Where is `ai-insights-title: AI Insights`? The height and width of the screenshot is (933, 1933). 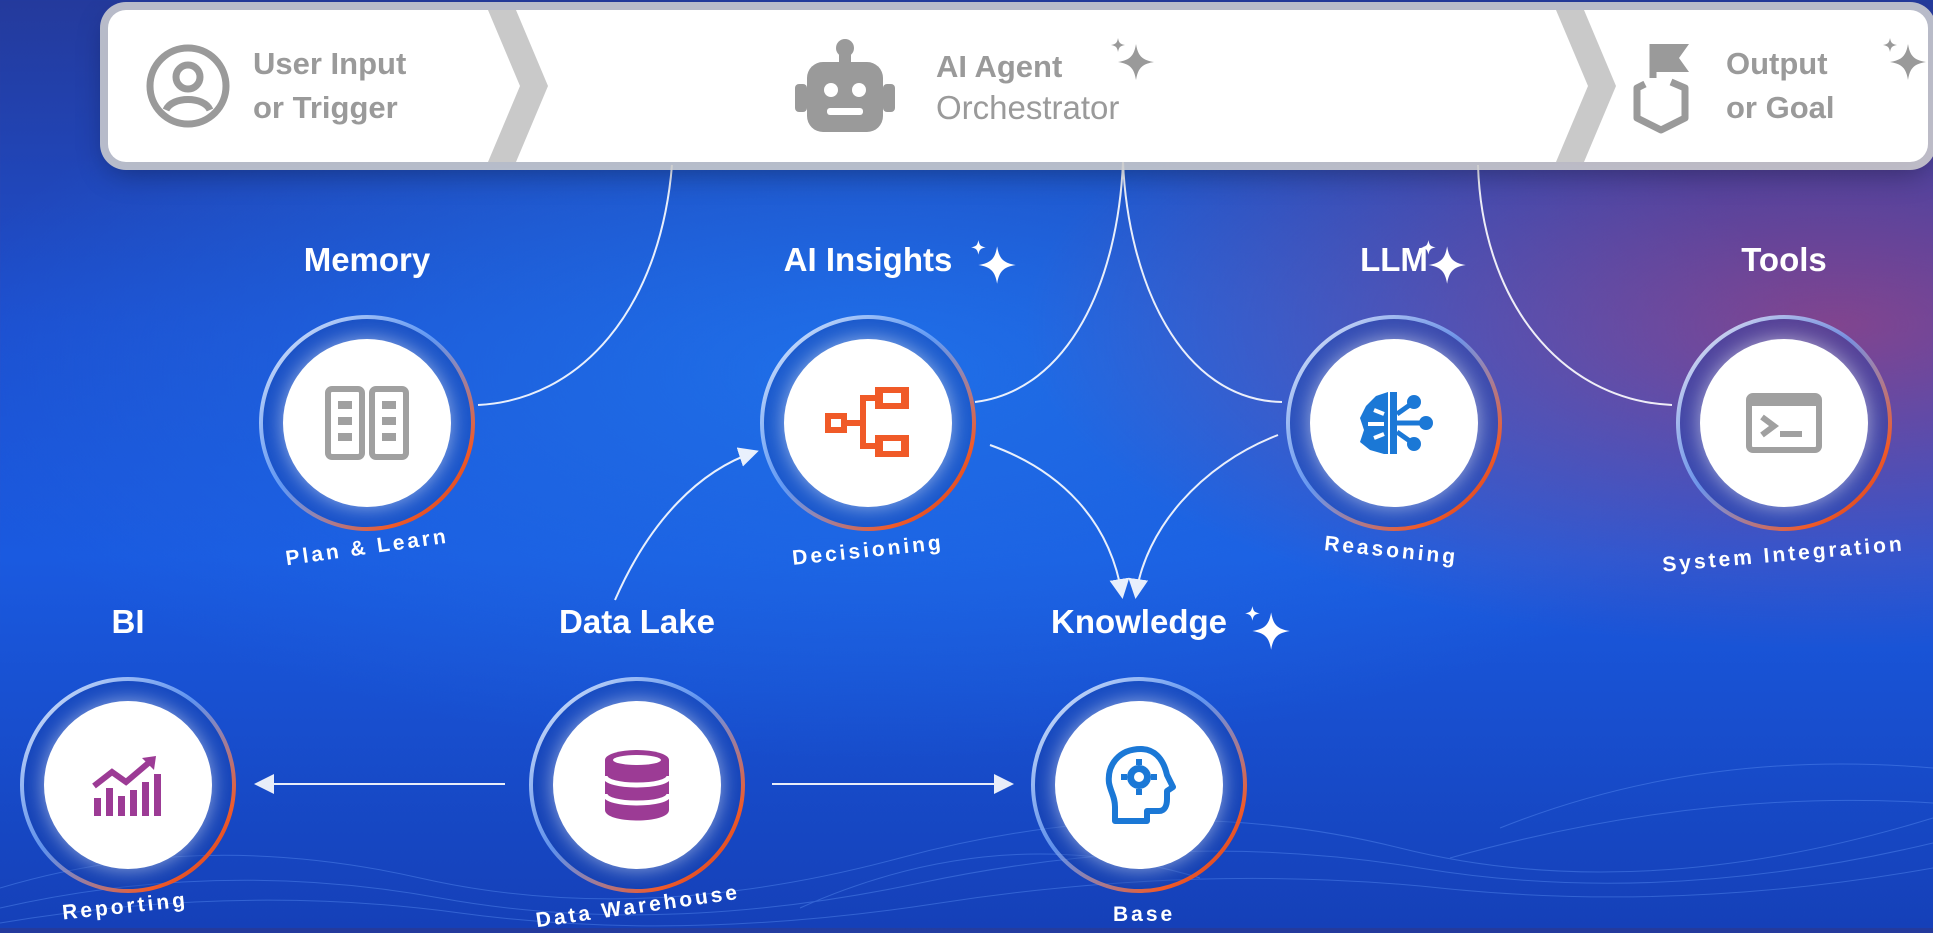
ai-insights-title: AI Insights is located at coordinates (868, 259).